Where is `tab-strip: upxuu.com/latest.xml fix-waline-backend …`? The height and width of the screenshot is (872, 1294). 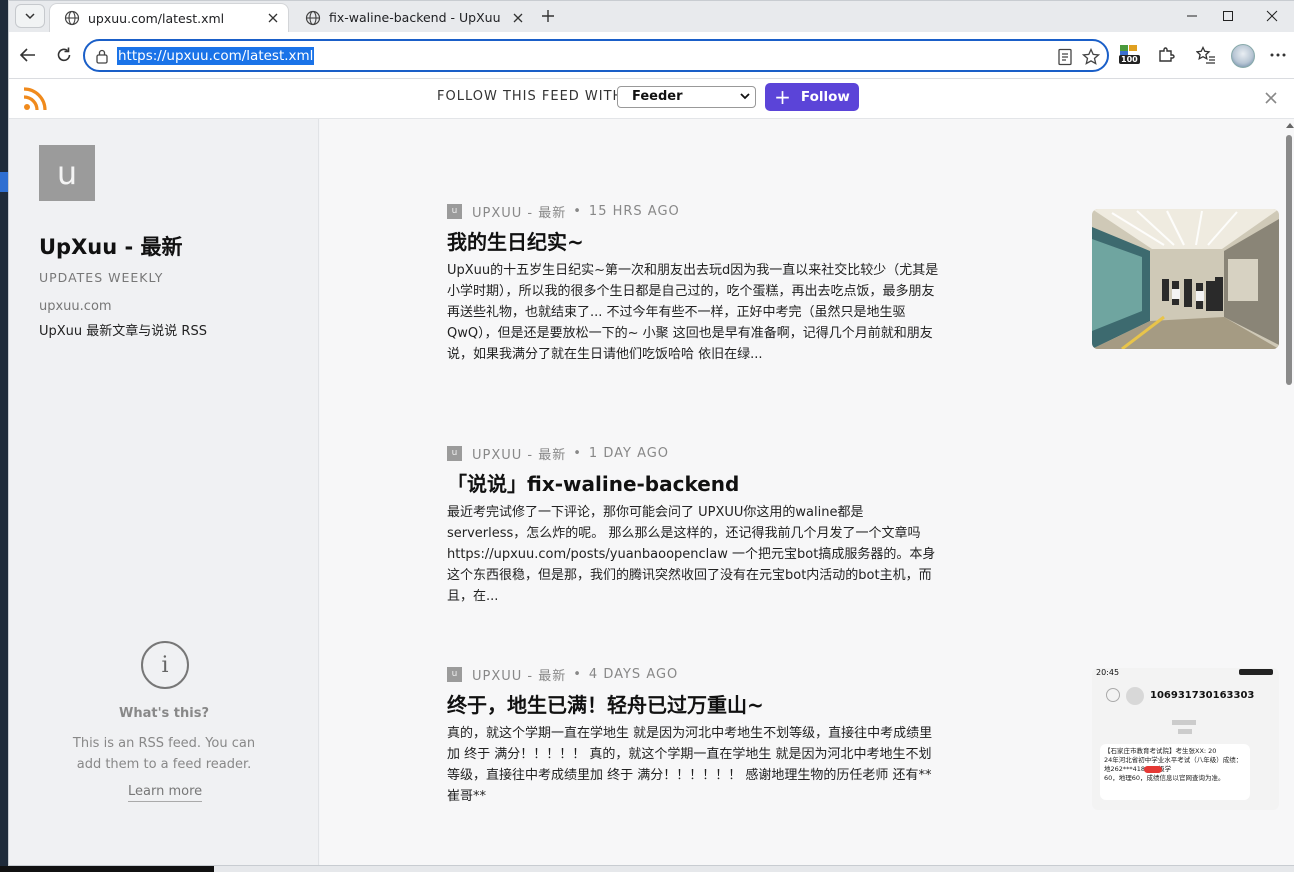 tab-strip: upxuu.com/latest.xml fix-waline-backend … is located at coordinates (651, 16).